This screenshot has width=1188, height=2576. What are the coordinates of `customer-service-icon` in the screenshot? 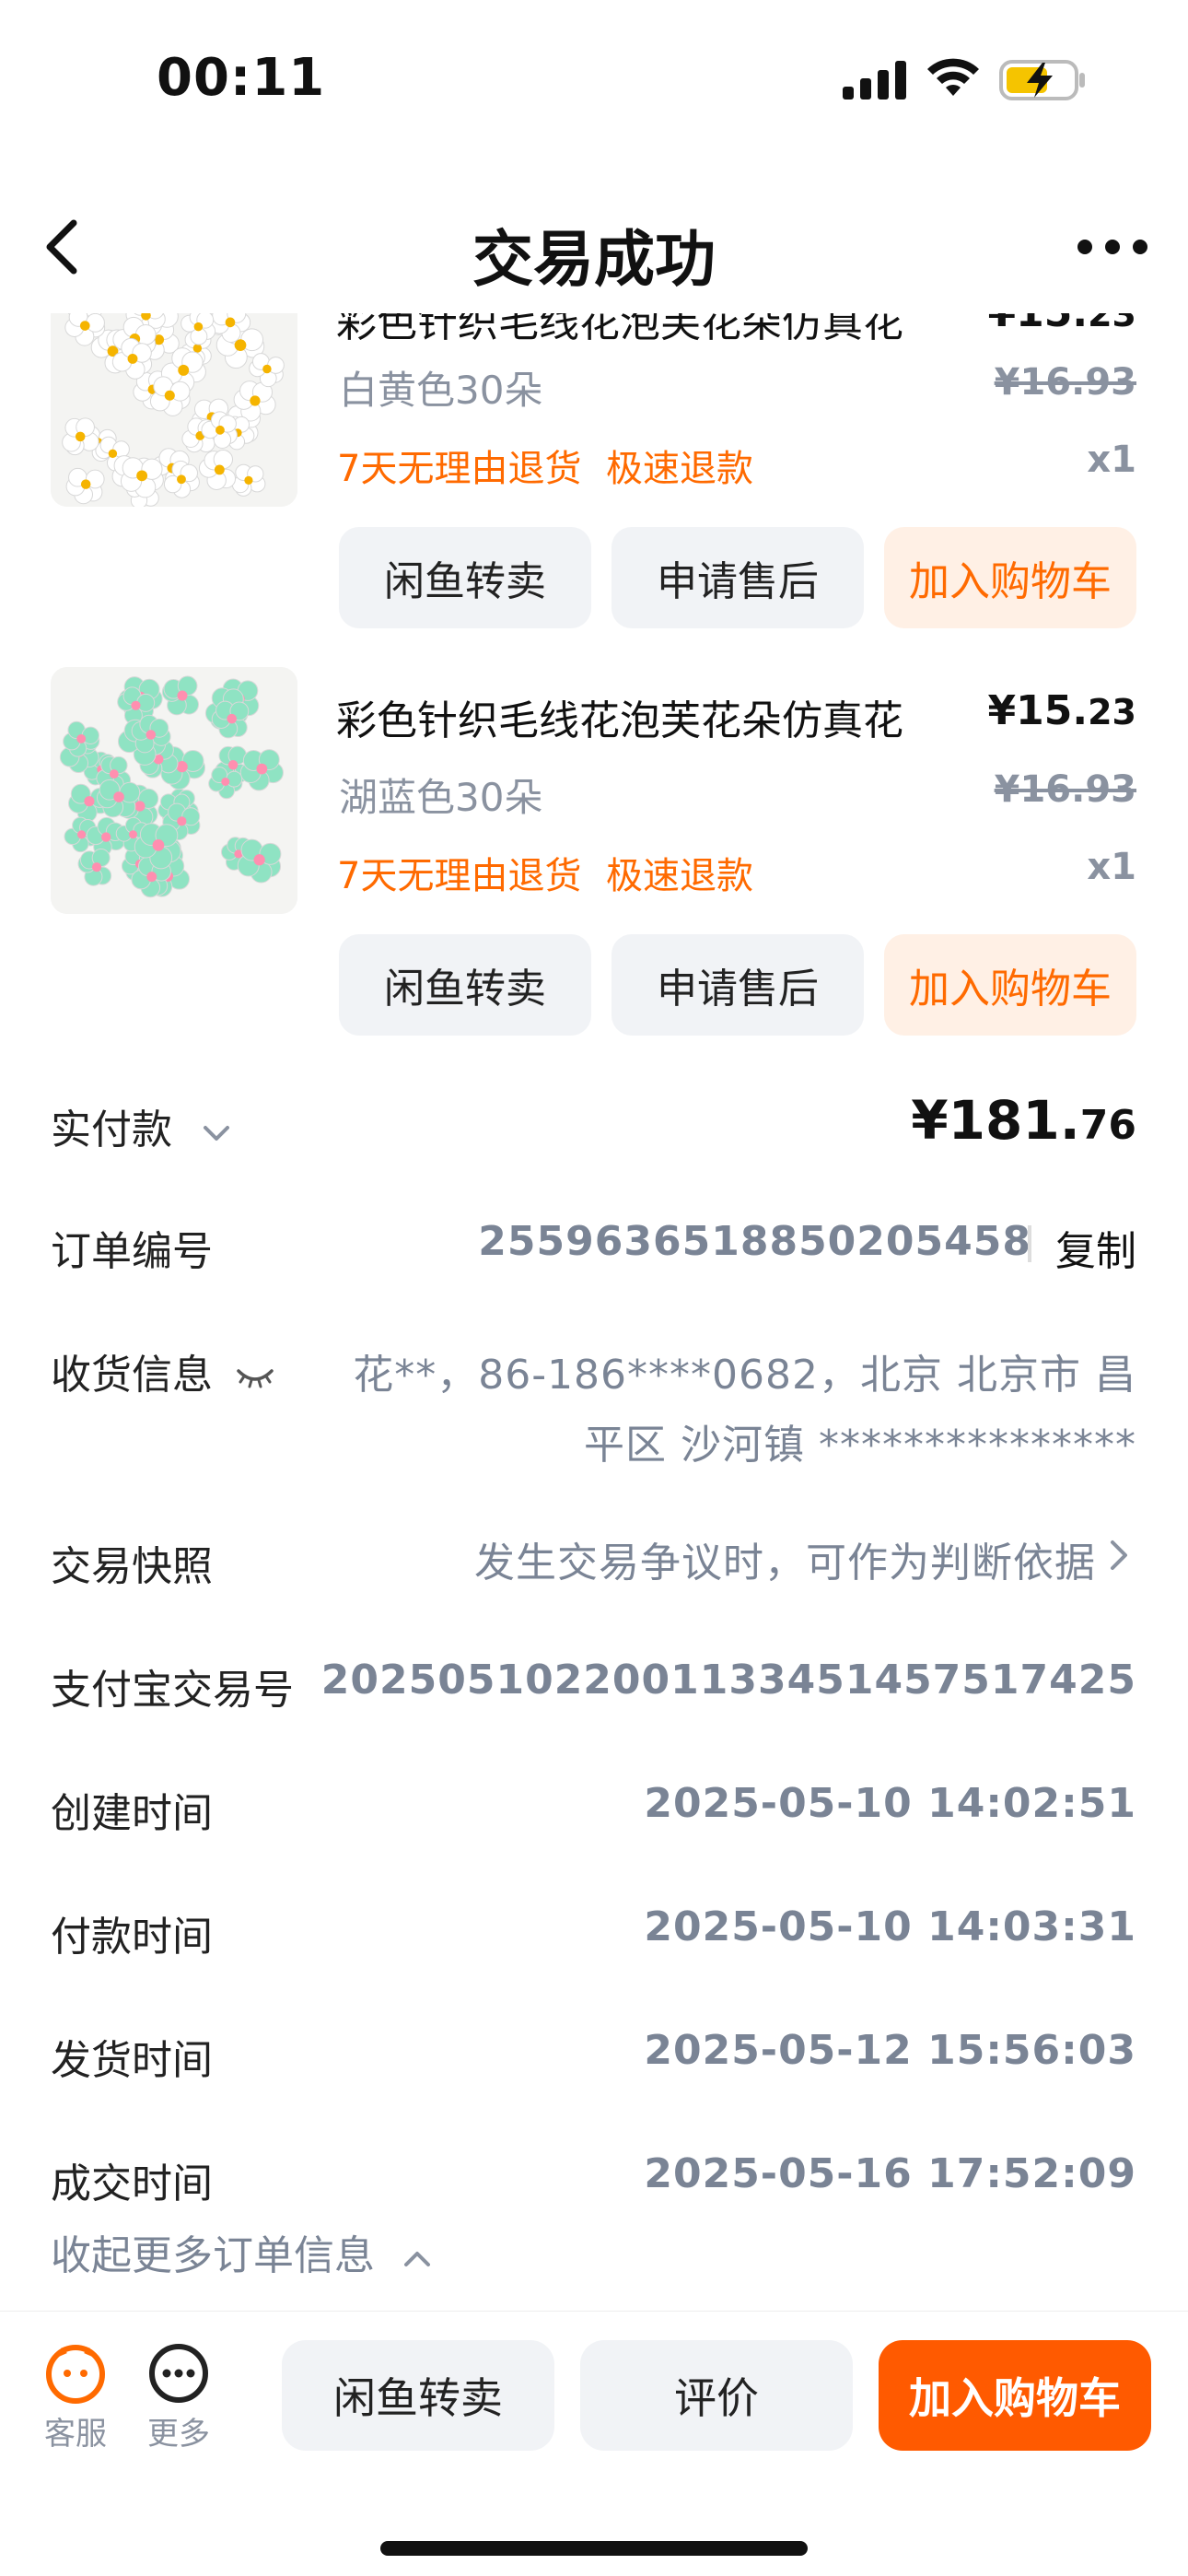 It's located at (76, 2374).